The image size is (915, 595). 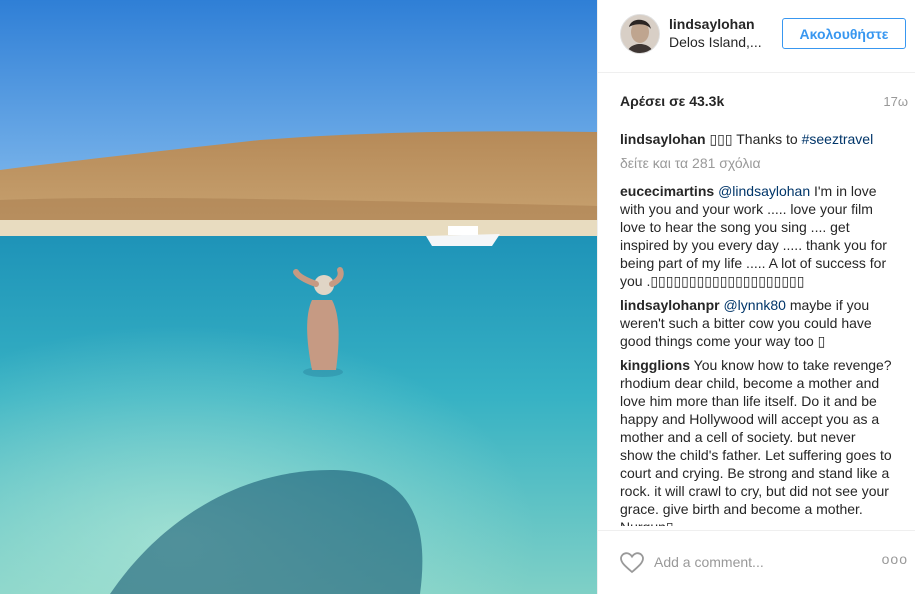 I want to click on header-username-link: lindsaylohan, so click(x=712, y=24).